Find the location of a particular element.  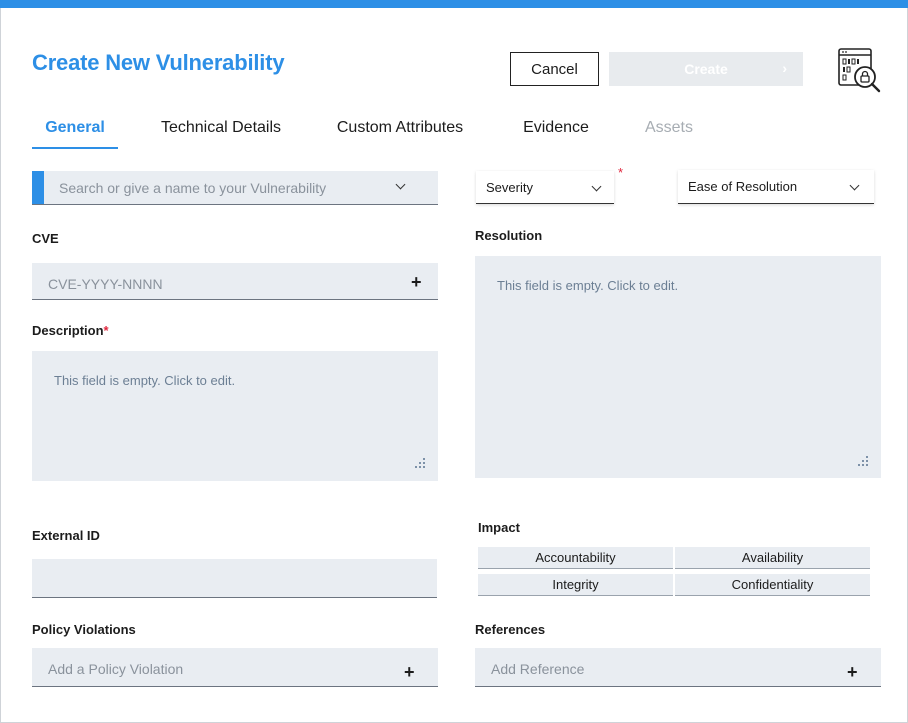

resolution-empty-text: This field is empty. Click to edit. is located at coordinates (588, 285).